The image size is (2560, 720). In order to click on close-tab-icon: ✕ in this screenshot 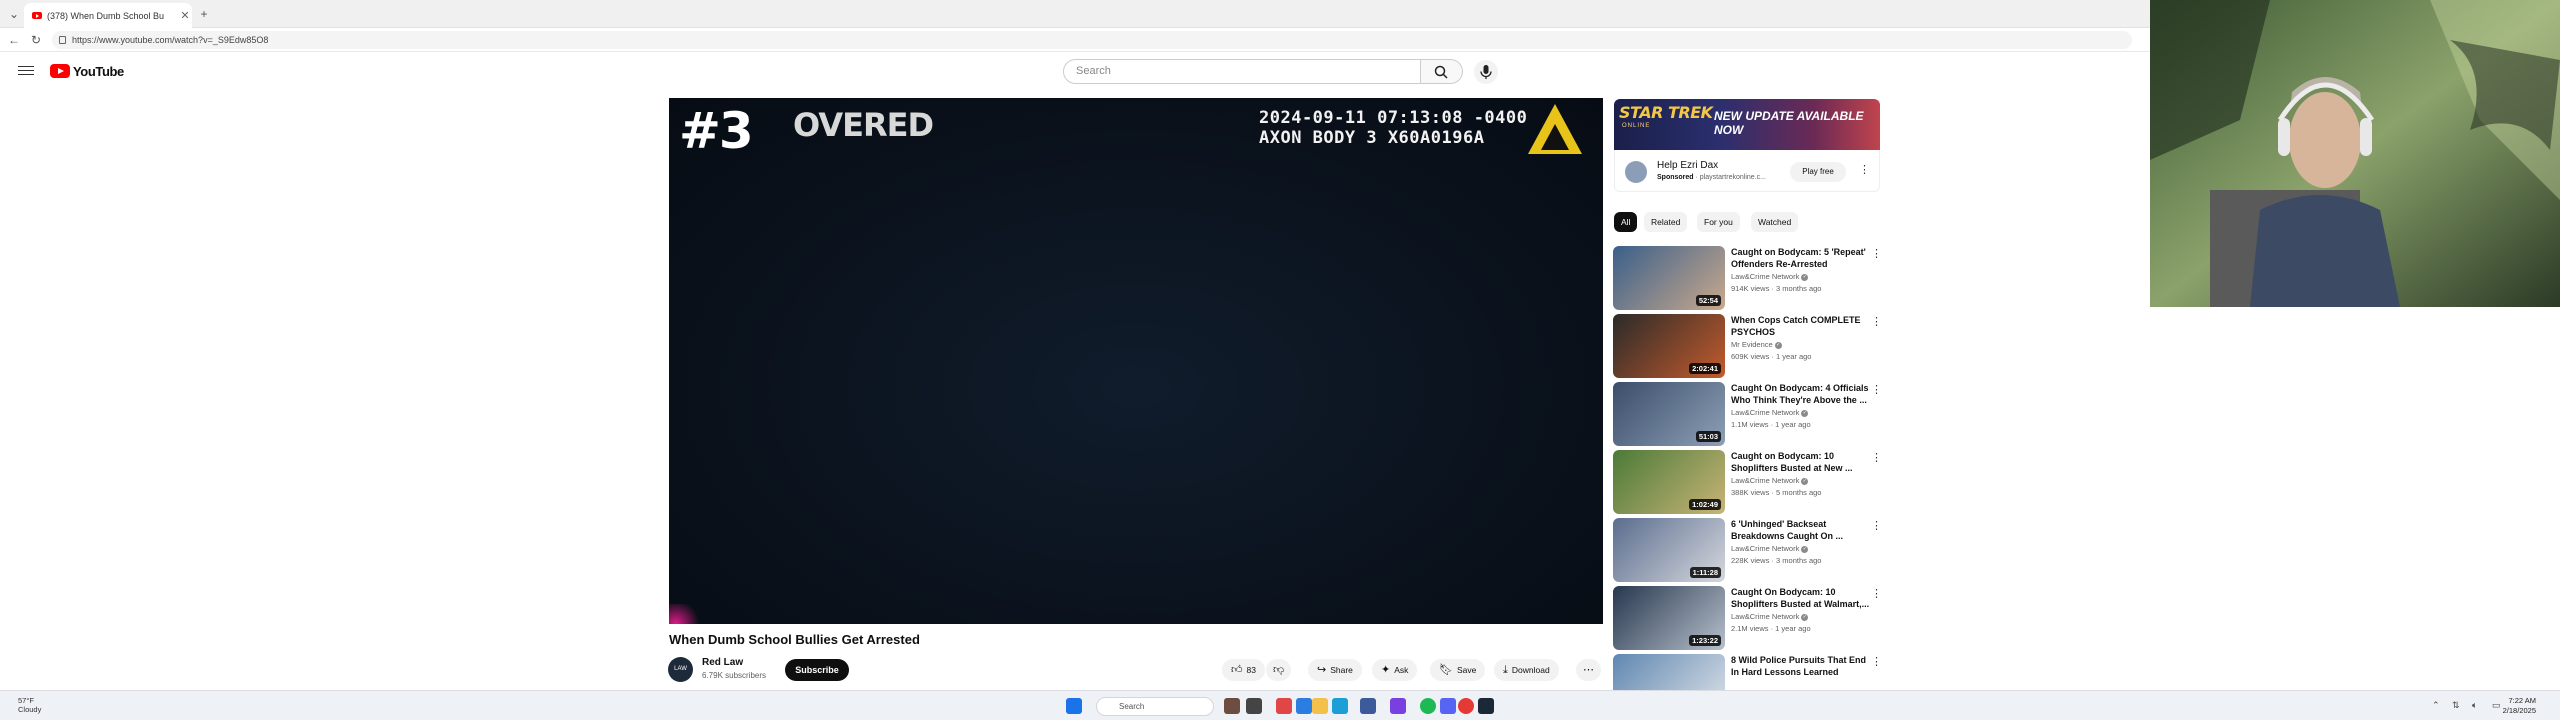, I will do `click(185, 15)`.